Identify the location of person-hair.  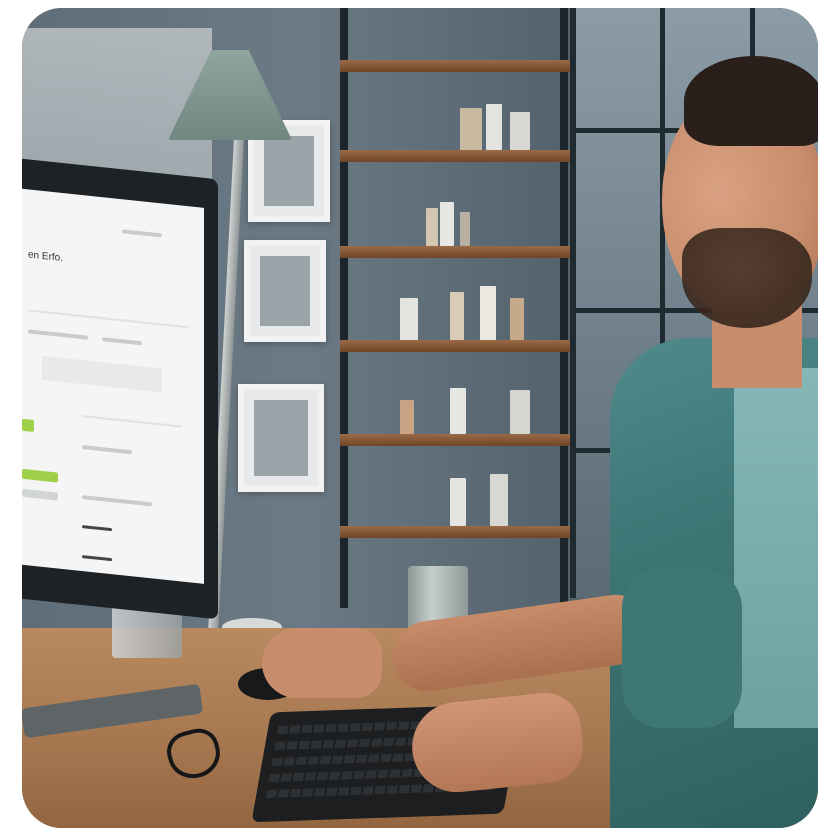
(751, 101).